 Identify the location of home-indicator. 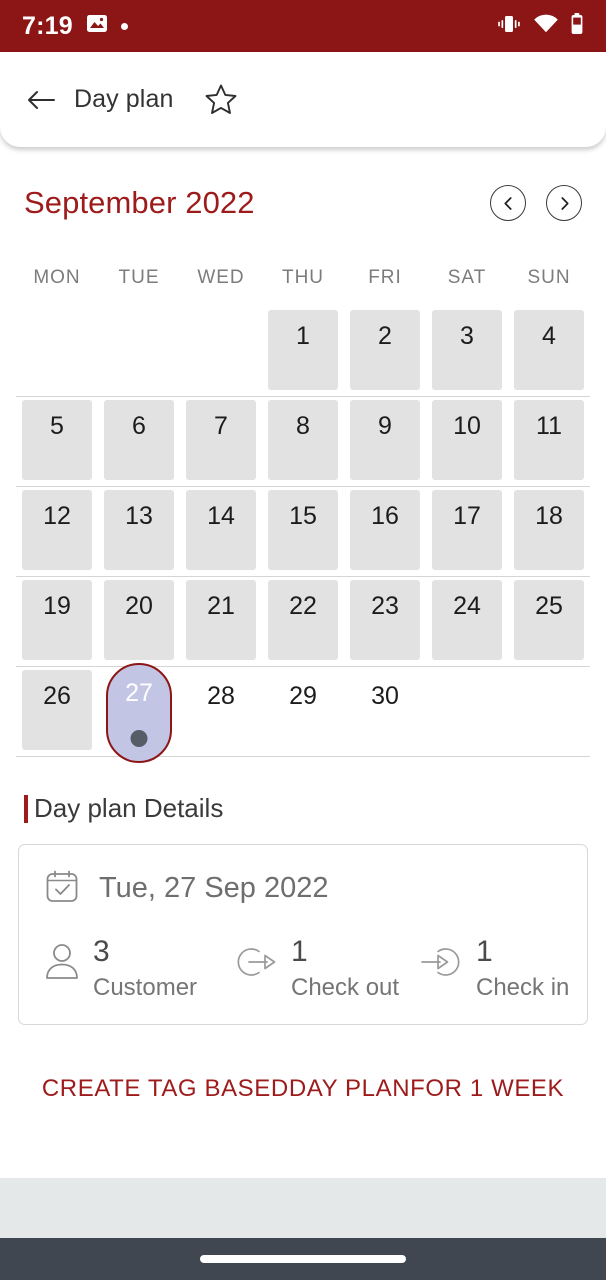
(303, 1259).